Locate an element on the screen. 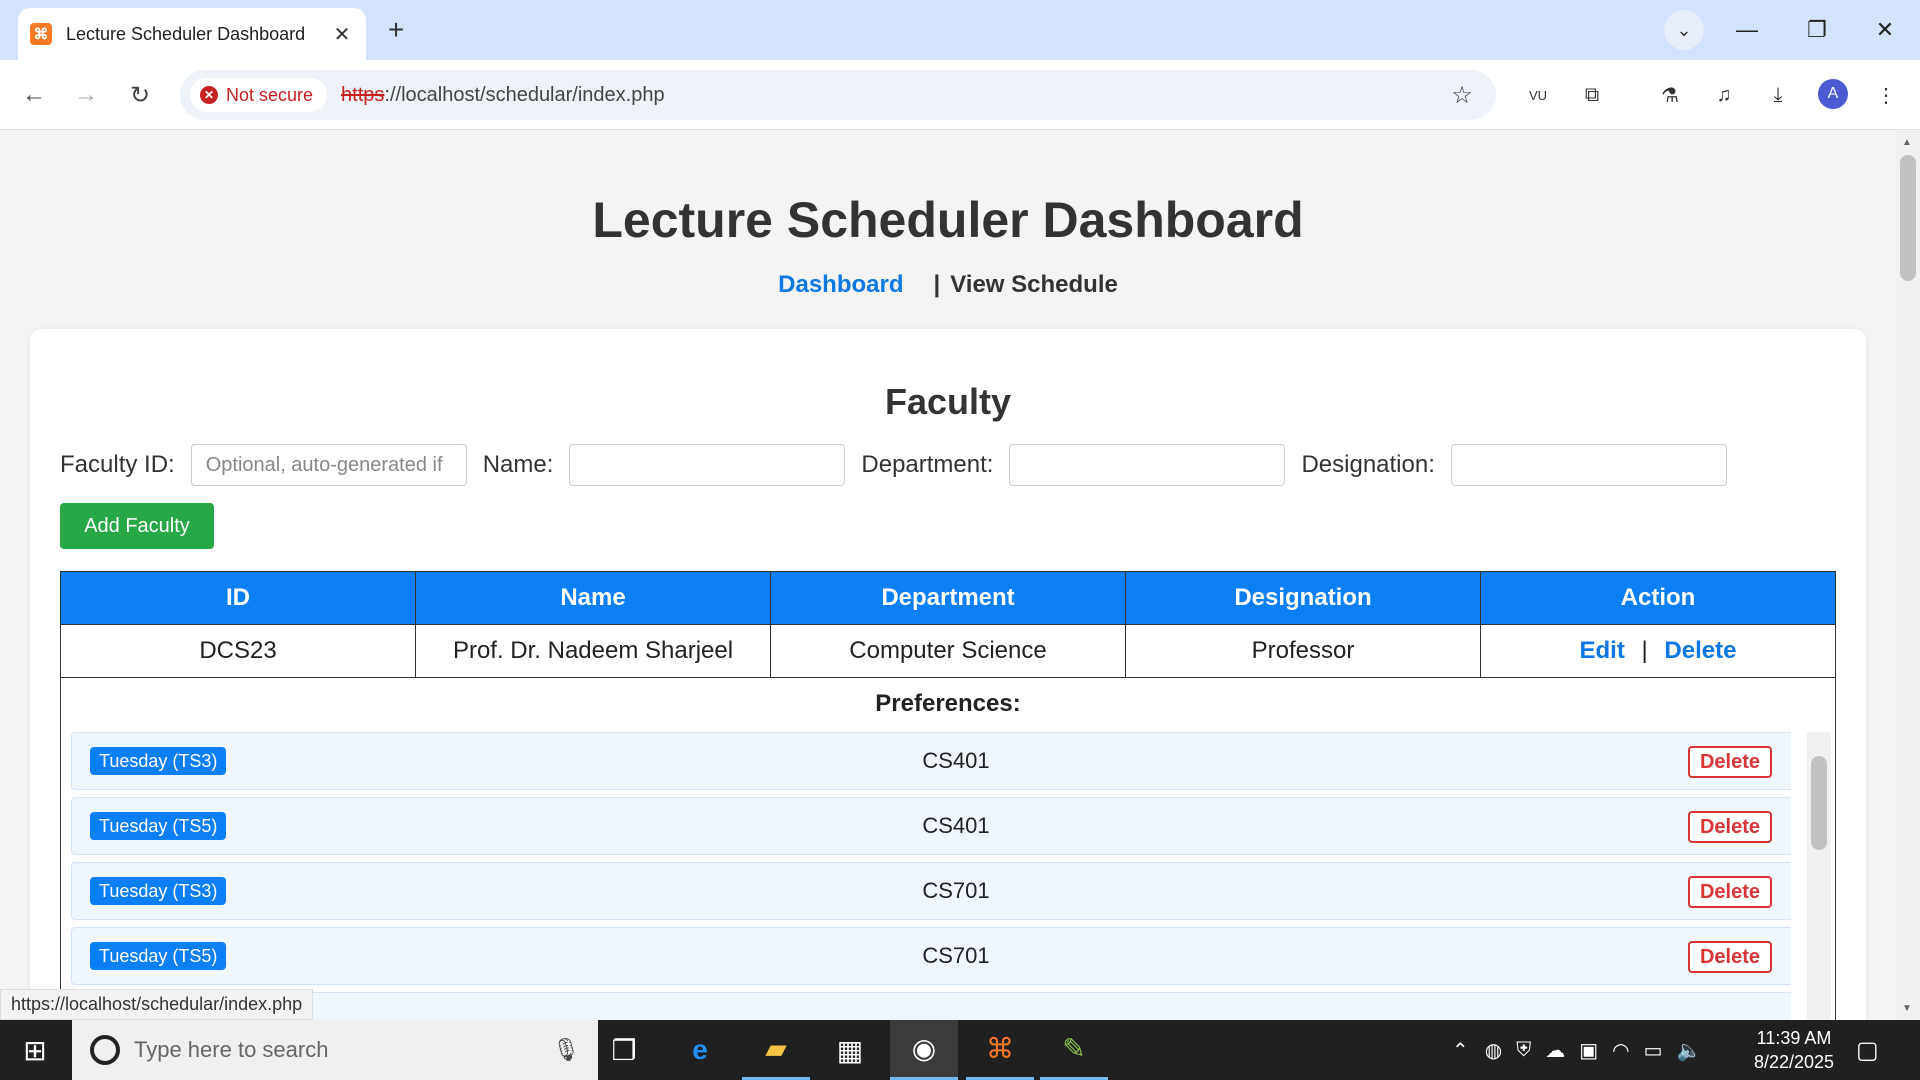  page-title: Lecture Scheduler Dashboard is located at coordinates (948, 220).